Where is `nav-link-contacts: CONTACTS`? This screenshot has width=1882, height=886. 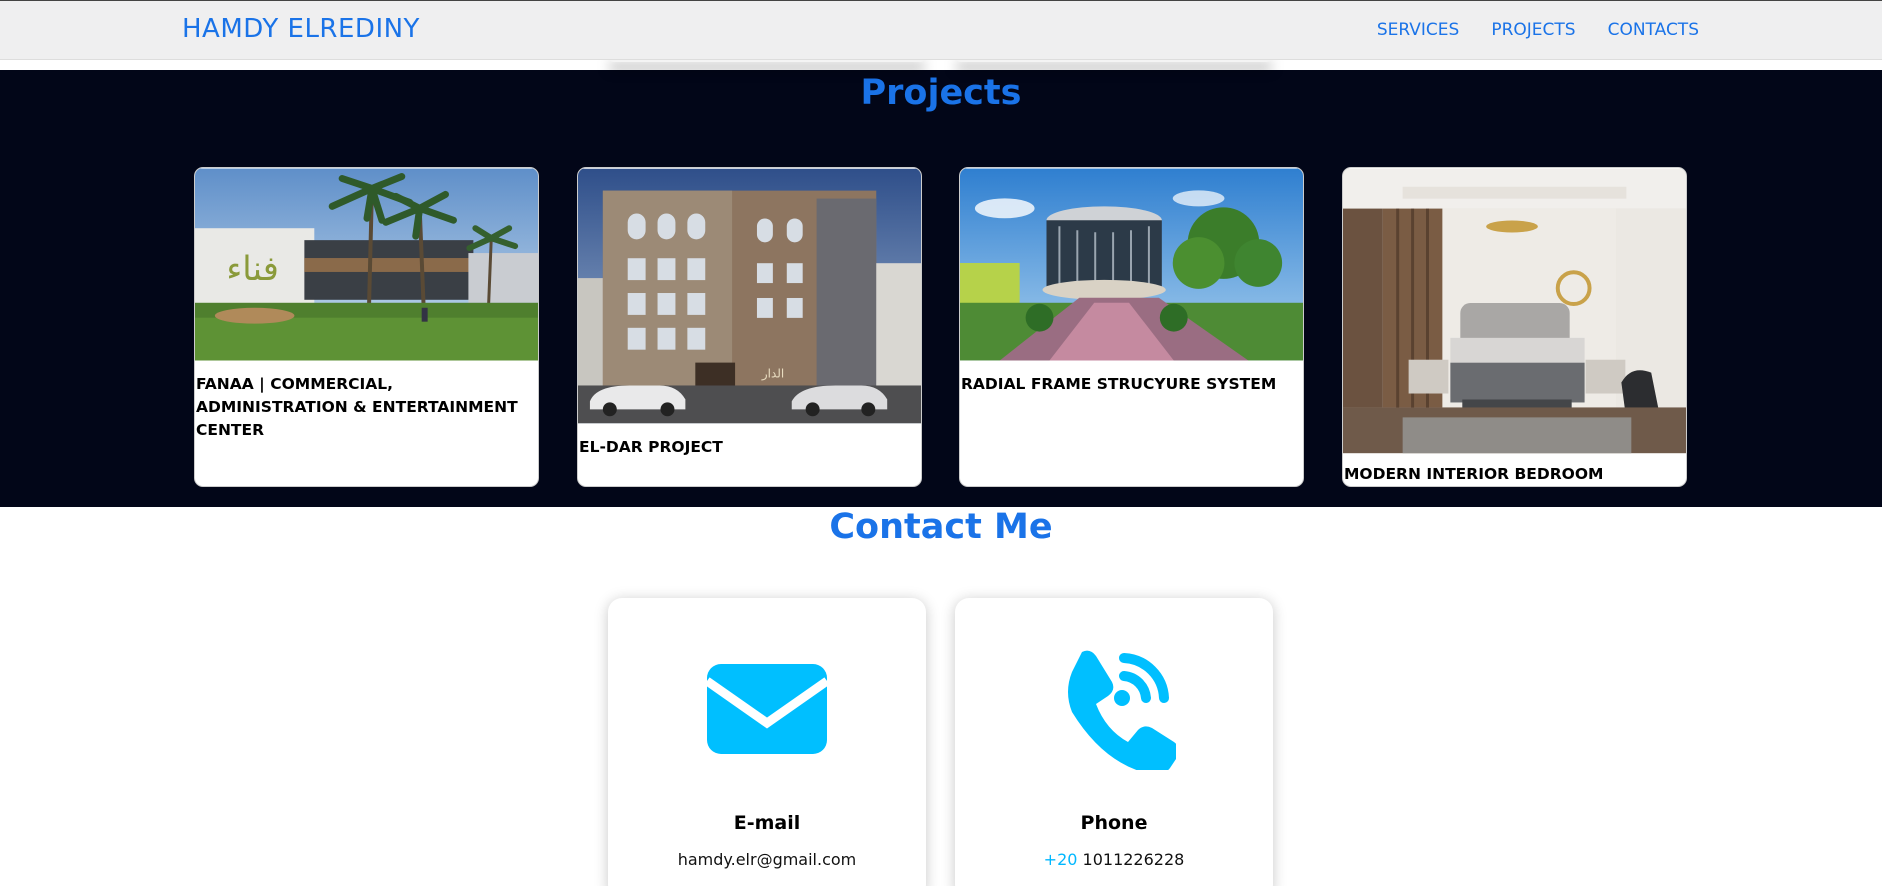 nav-link-contacts: CONTACTS is located at coordinates (1653, 30).